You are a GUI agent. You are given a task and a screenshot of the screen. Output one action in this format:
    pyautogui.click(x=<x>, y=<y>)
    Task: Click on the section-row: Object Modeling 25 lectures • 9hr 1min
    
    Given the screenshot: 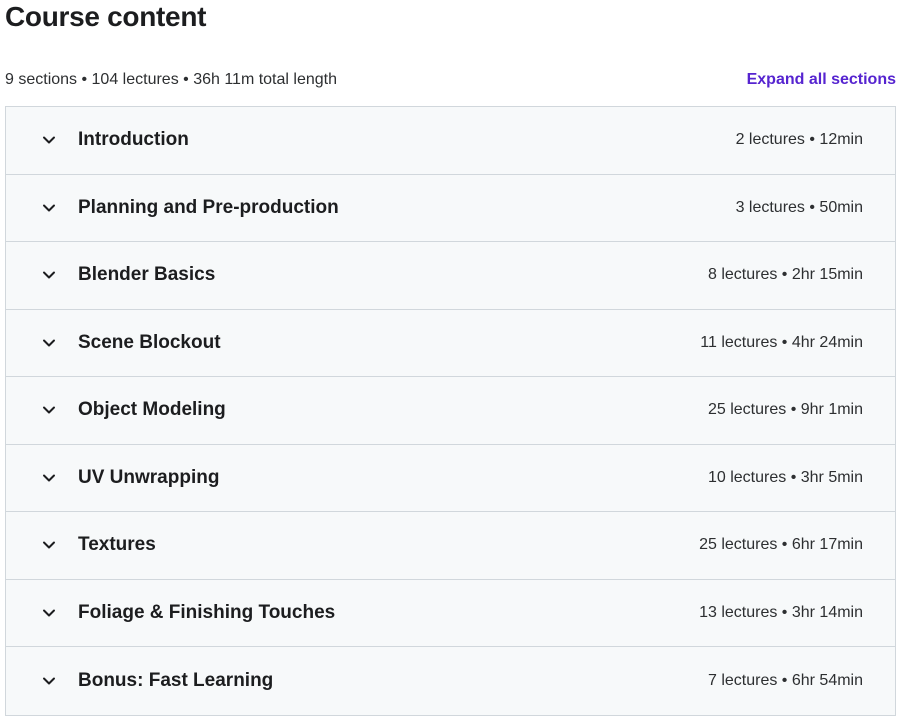 What is the action you would take?
    pyautogui.click(x=450, y=411)
    